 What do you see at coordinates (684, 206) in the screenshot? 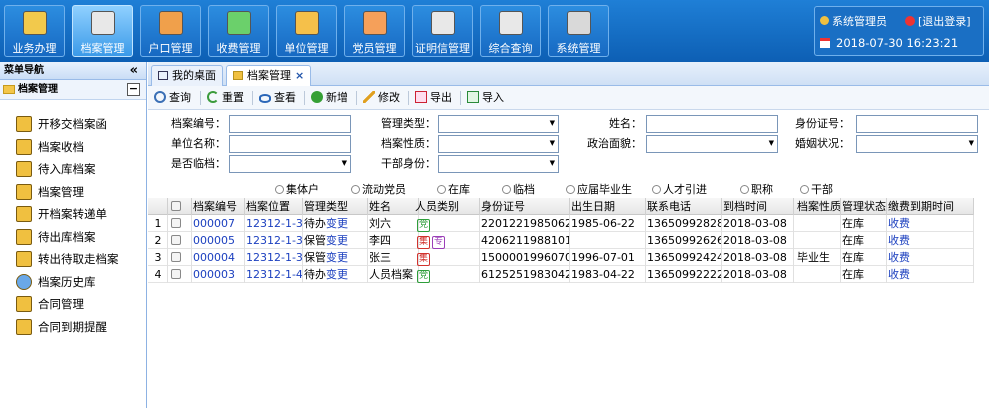
I see `column-header: 联系电话` at bounding box center [684, 206].